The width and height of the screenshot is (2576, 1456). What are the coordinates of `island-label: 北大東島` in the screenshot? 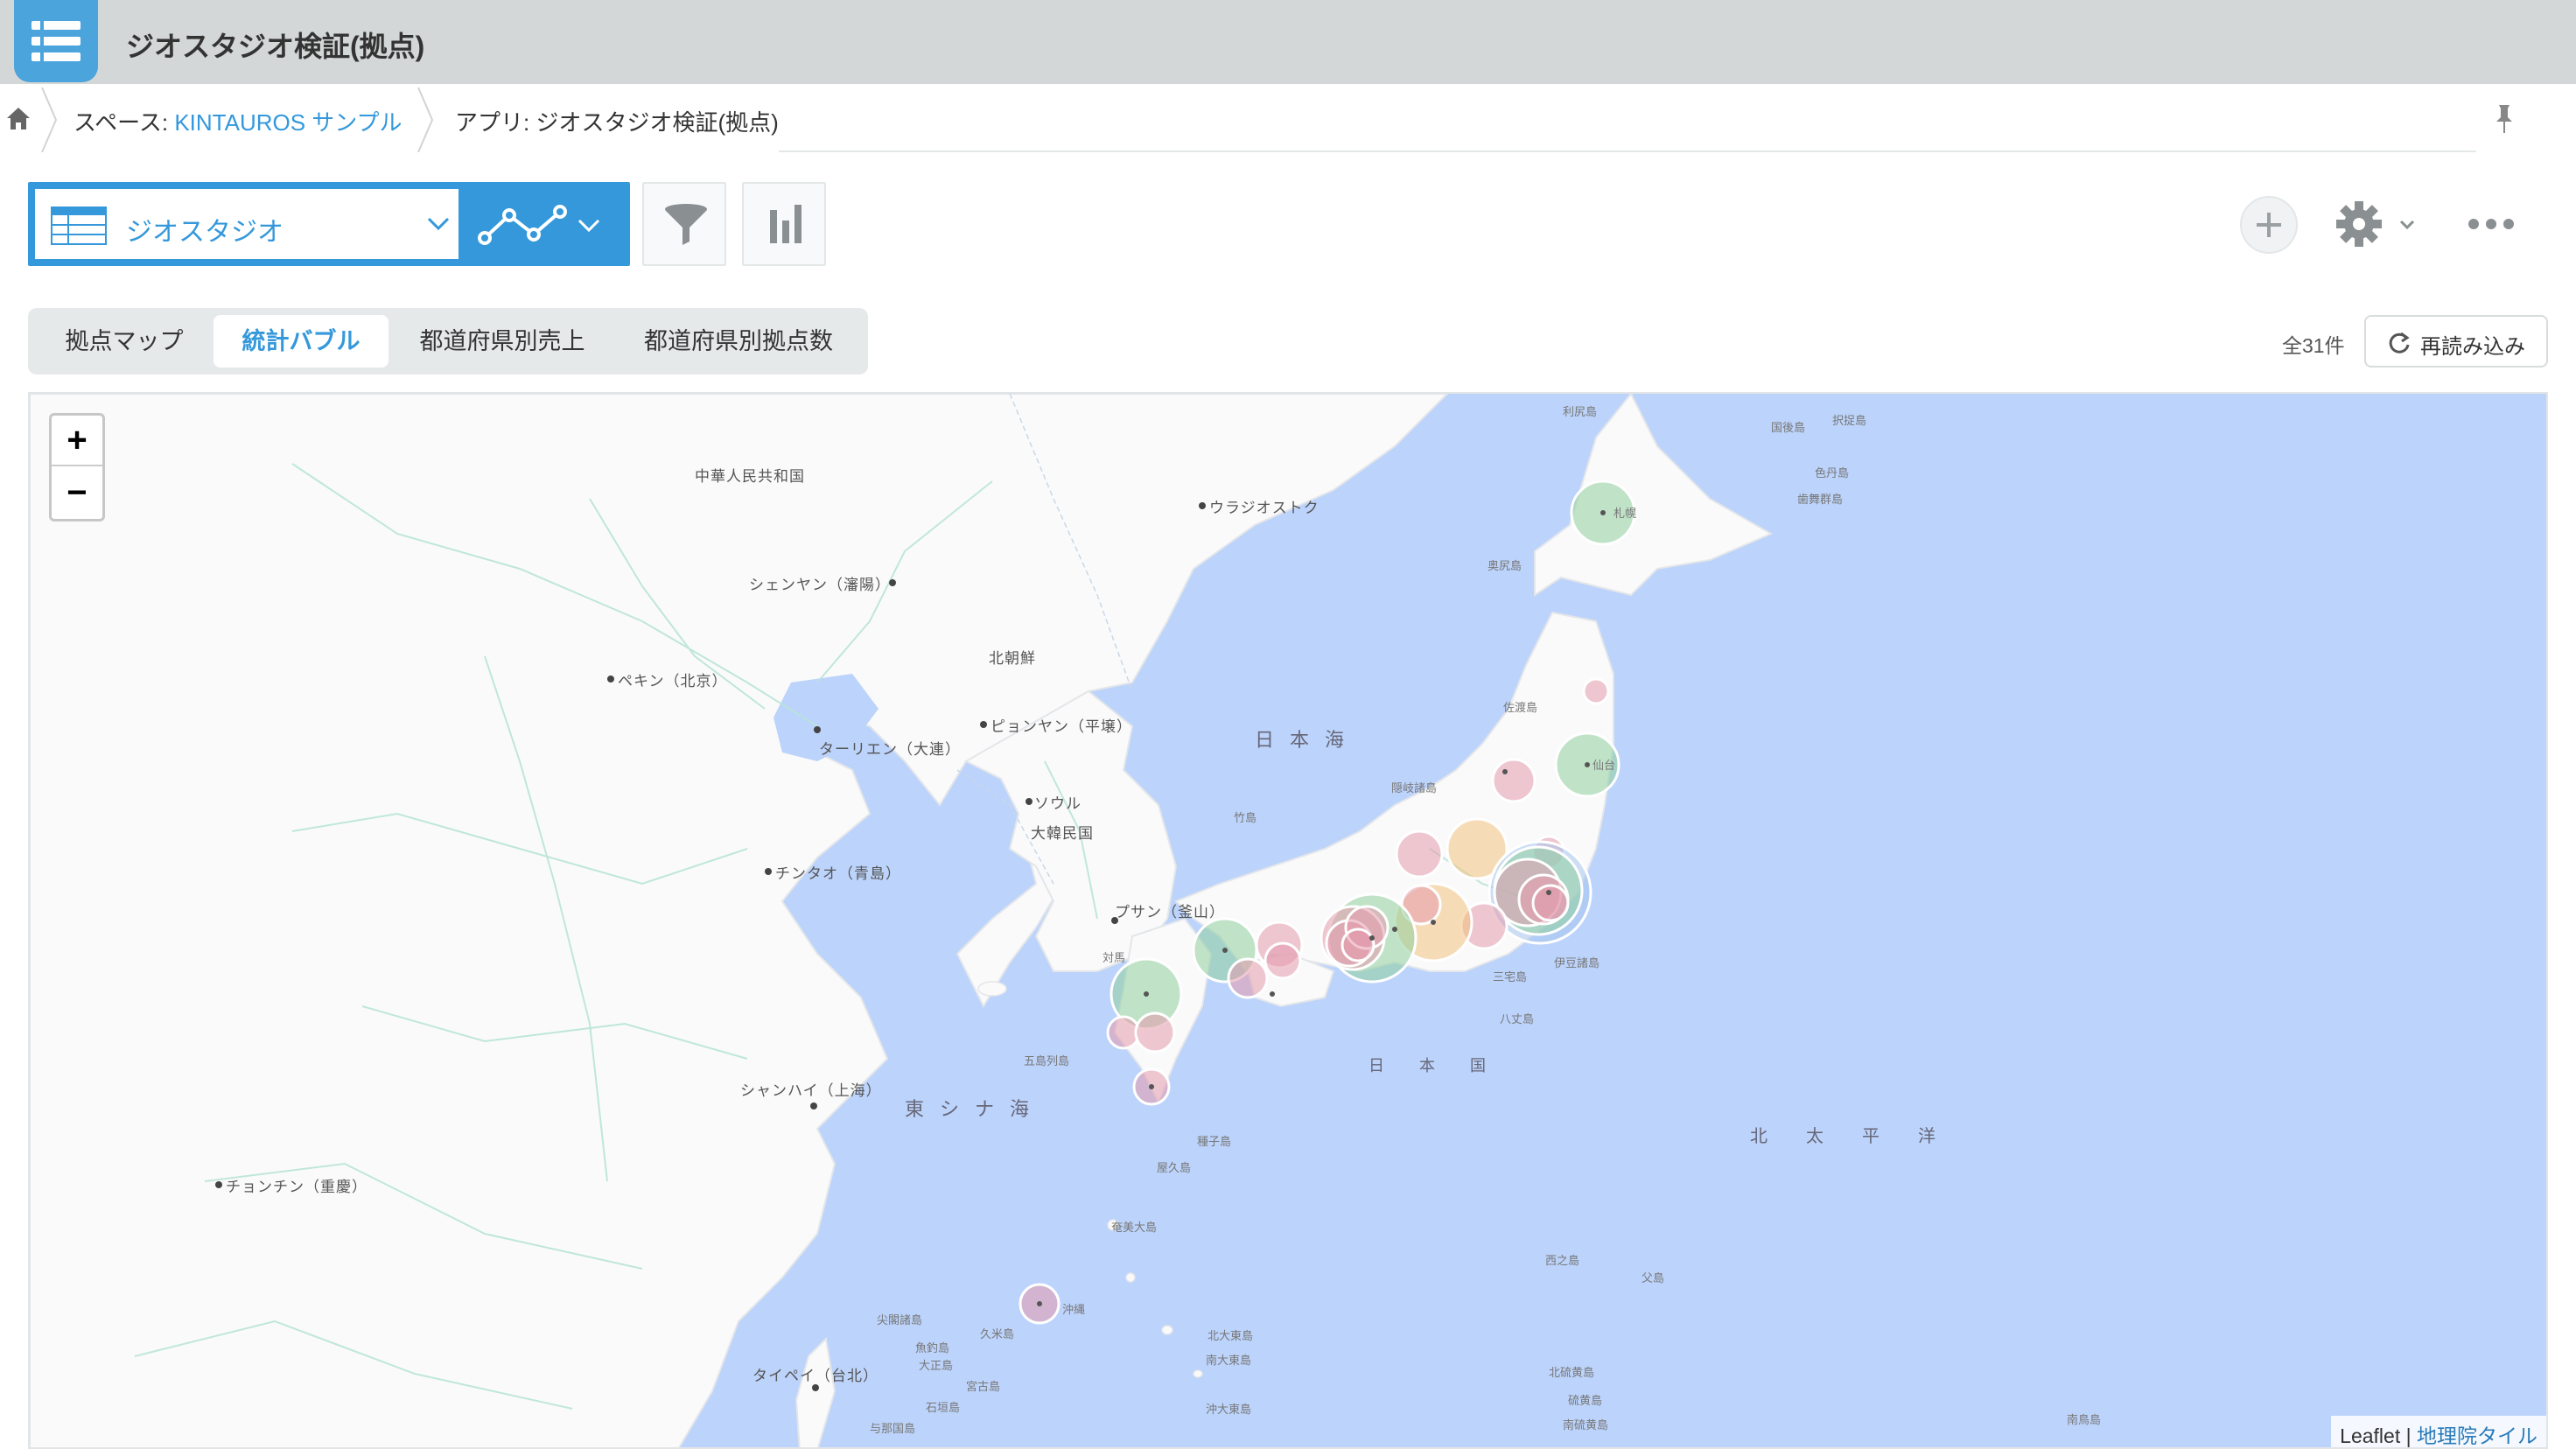 It's located at (1231, 1335).